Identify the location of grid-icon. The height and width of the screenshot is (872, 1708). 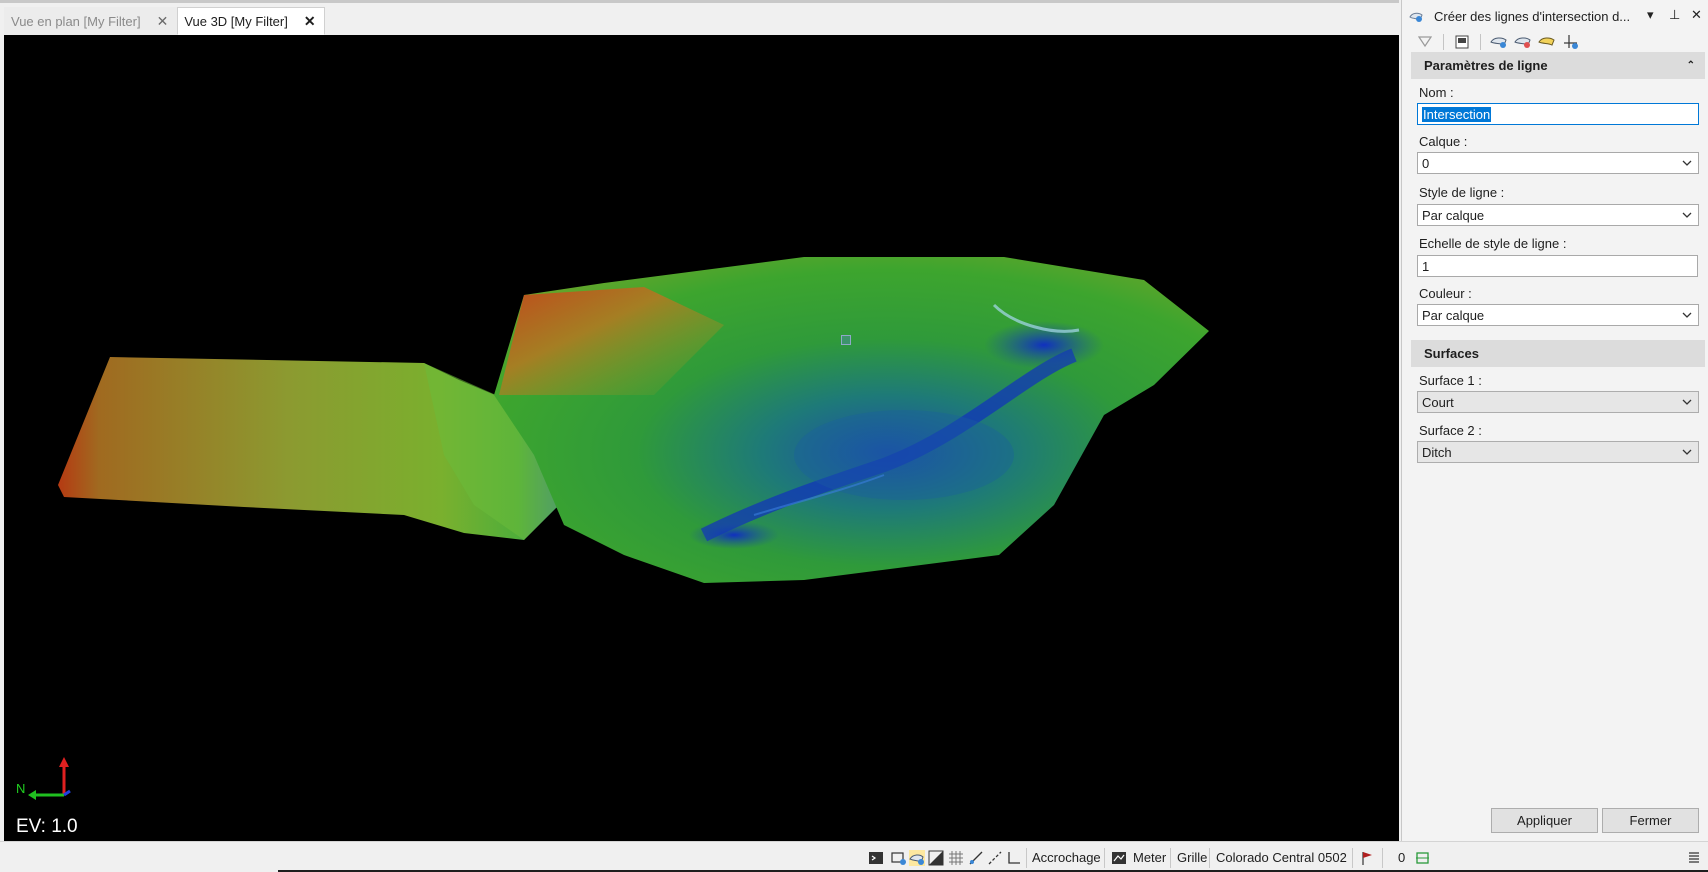
(956, 858).